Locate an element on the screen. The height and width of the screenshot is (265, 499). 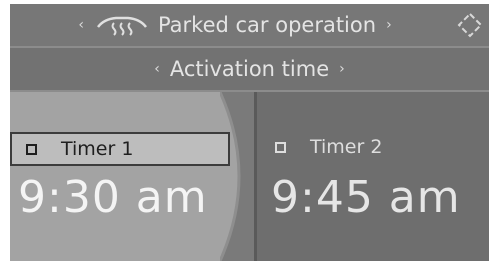
timer-1-time: 9:30 am is located at coordinates (113, 197).